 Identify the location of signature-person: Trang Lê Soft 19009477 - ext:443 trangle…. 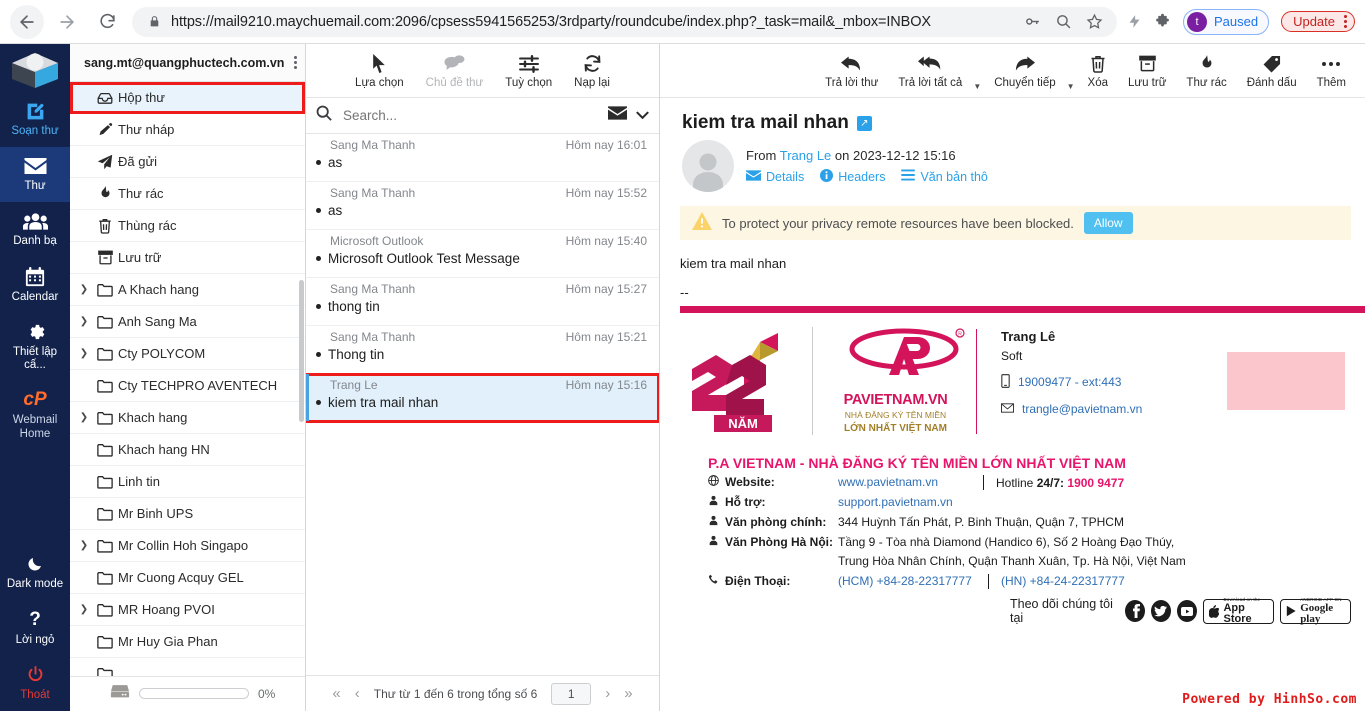
(1059, 381).